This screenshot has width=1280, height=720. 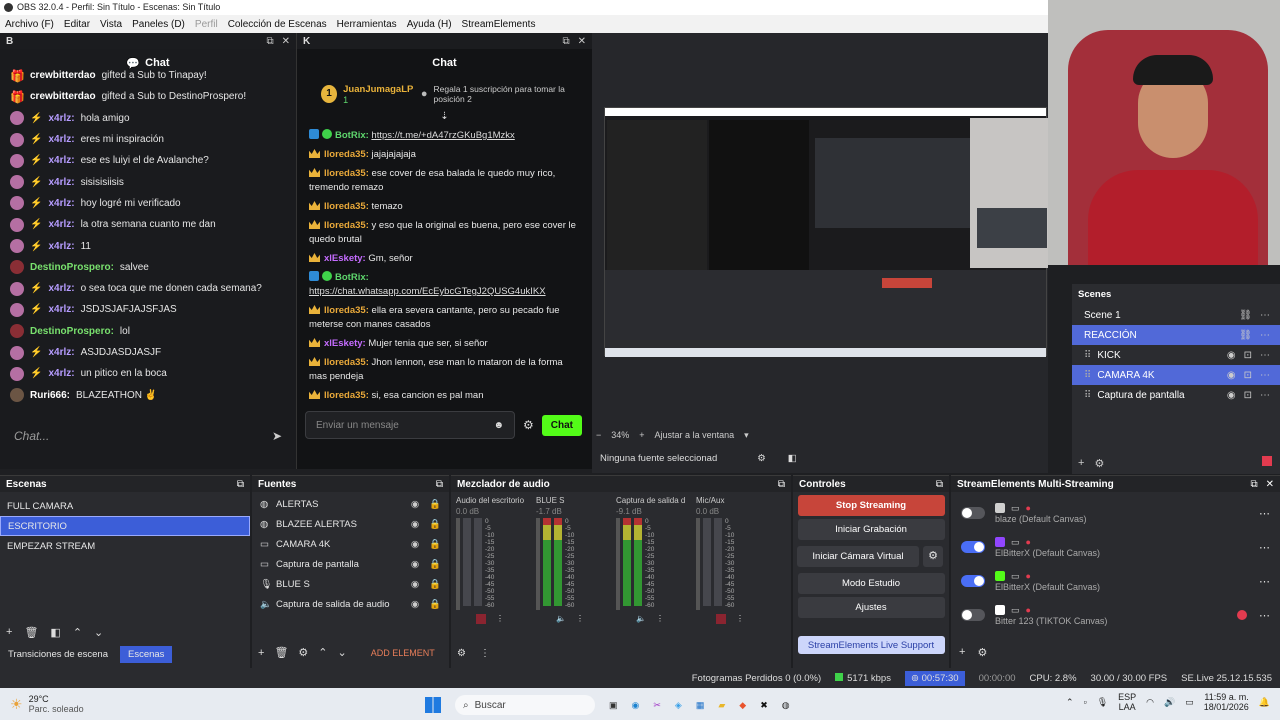 What do you see at coordinates (871, 505) in the screenshot?
I see `stop-streaming-button: Stop Streaming` at bounding box center [871, 505].